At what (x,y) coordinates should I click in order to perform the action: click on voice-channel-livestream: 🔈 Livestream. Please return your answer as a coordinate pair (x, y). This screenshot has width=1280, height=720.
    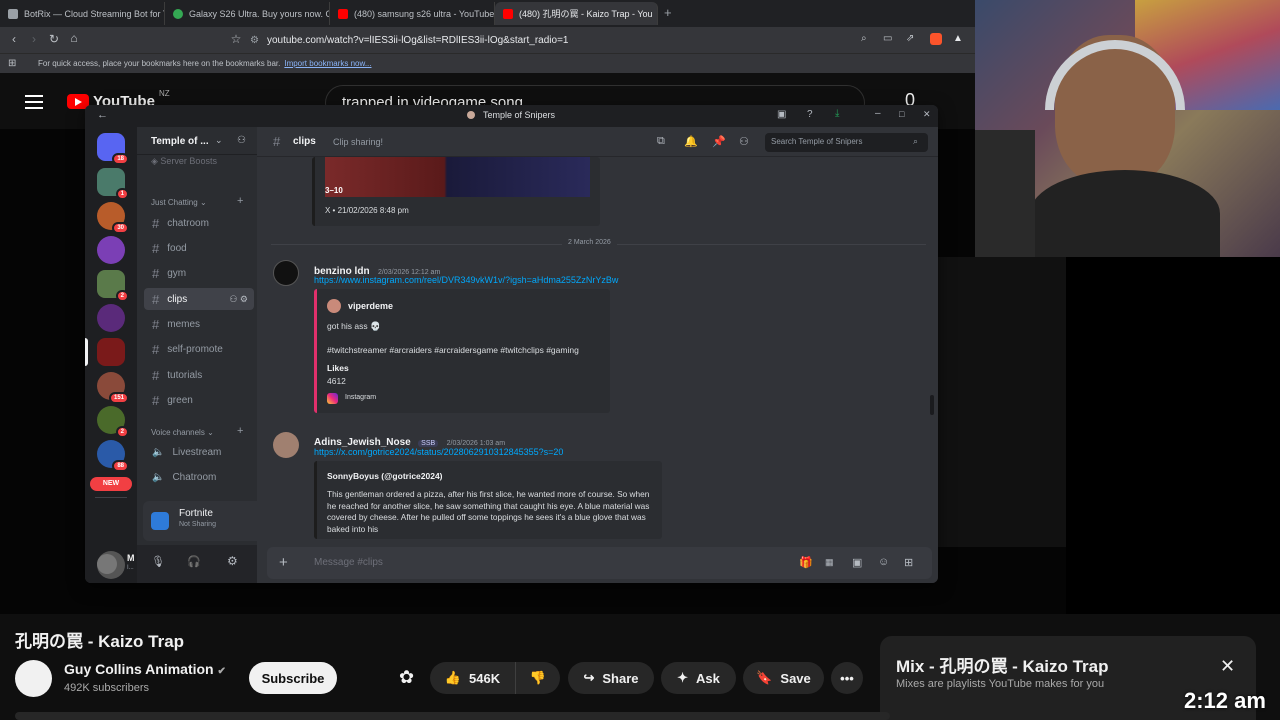
    Looking at the image, I should click on (199, 452).